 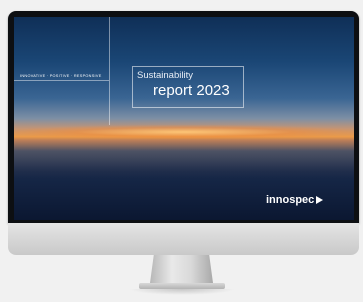 I want to click on frame-line-horizontal, so click(x=61, y=80).